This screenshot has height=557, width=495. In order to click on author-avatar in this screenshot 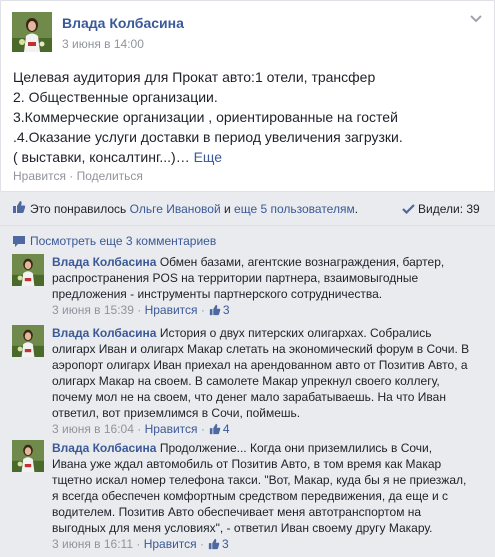, I will do `click(32, 32)`.